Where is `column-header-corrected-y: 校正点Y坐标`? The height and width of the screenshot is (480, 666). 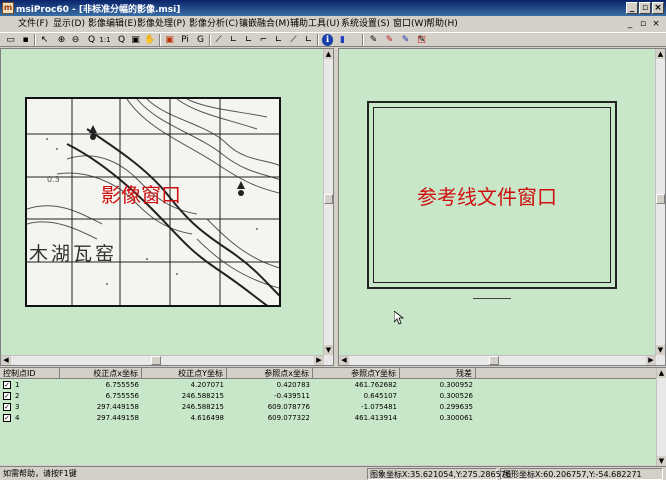
column-header-corrected-y: 校正点Y坐标 is located at coordinates (184, 373).